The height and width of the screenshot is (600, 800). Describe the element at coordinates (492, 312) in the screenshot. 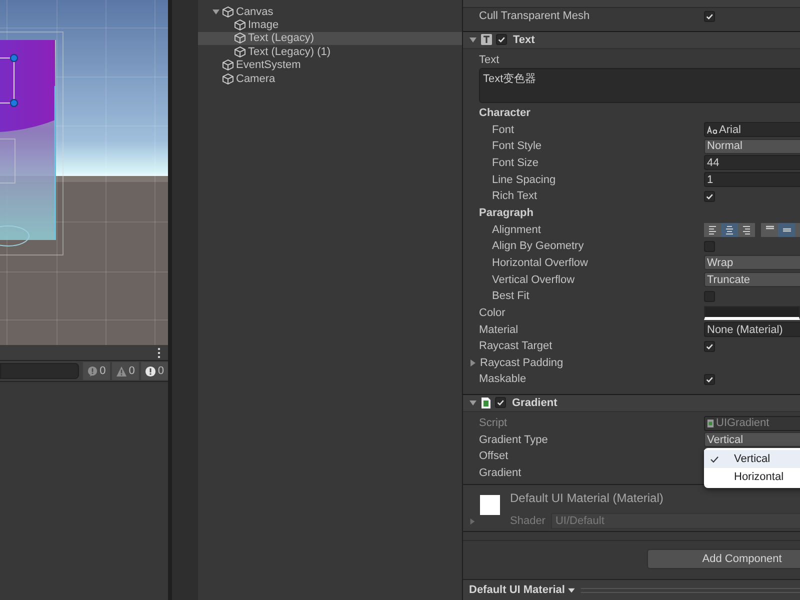

I see `property-label: Color` at that location.